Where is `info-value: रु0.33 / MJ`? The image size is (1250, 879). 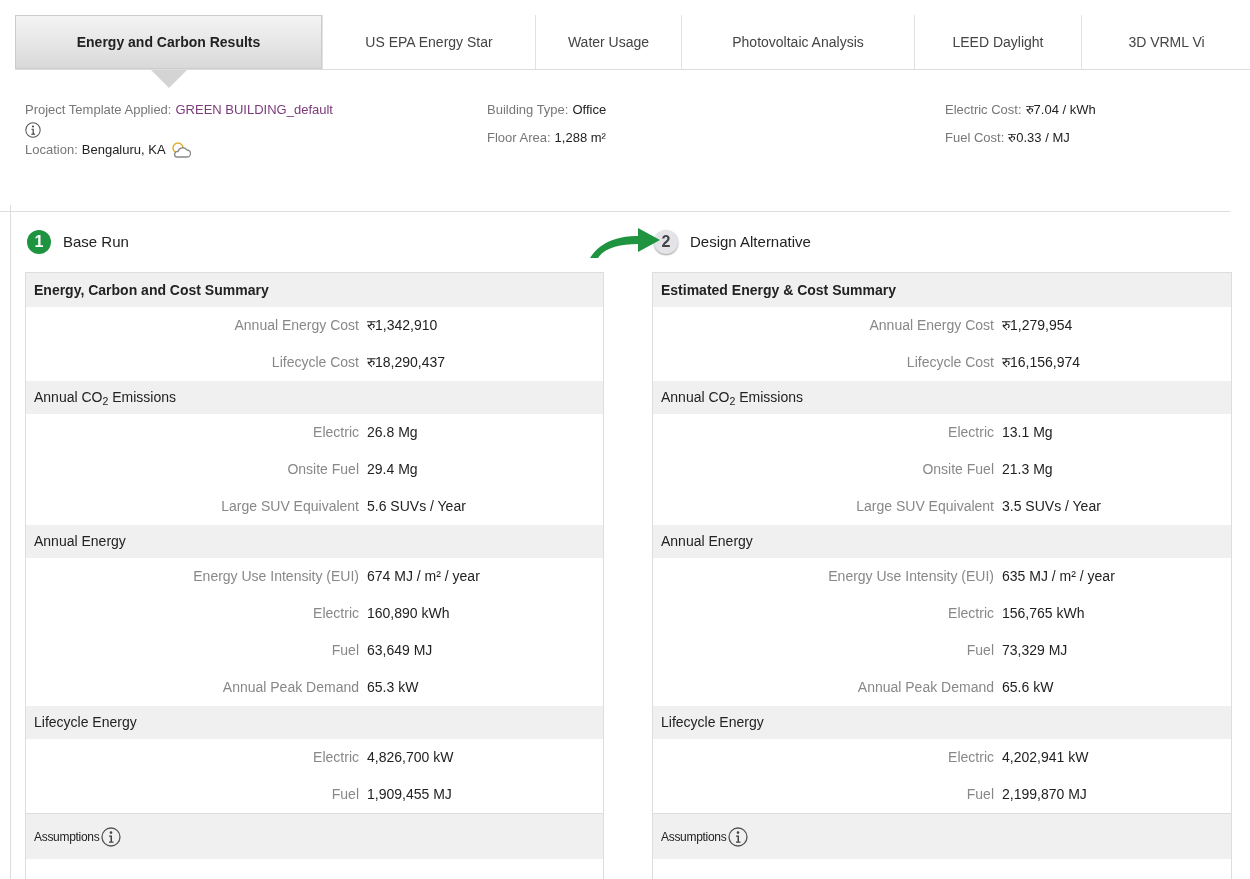
info-value: रु0.33 / MJ is located at coordinates (1039, 138).